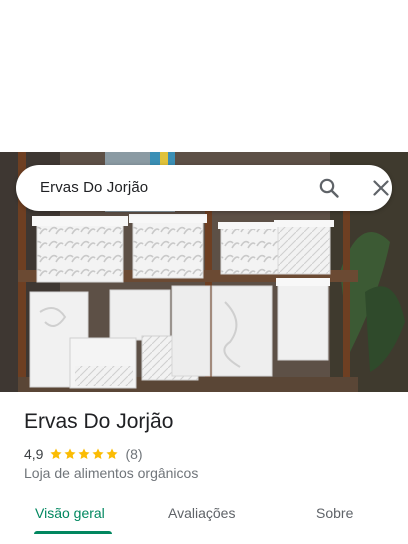  I want to click on tab-overview: Visão geral, so click(70, 513).